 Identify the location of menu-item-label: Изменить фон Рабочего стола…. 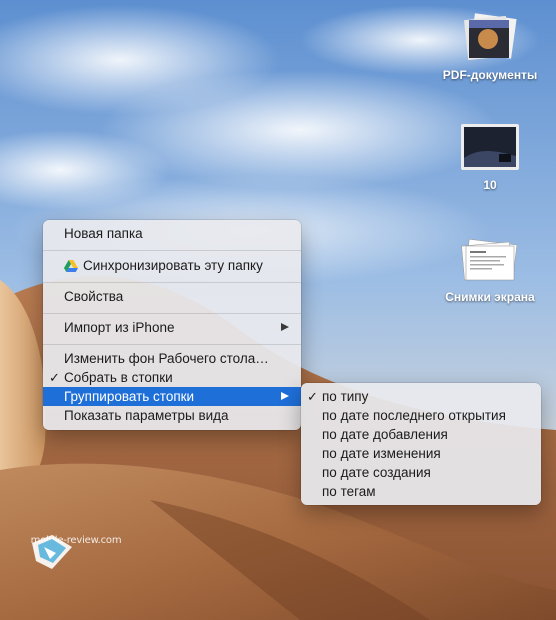
(166, 358).